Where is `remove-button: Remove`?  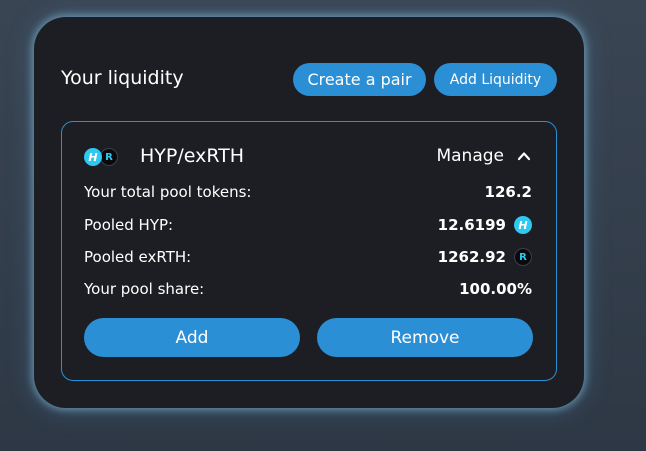 remove-button: Remove is located at coordinates (425, 337).